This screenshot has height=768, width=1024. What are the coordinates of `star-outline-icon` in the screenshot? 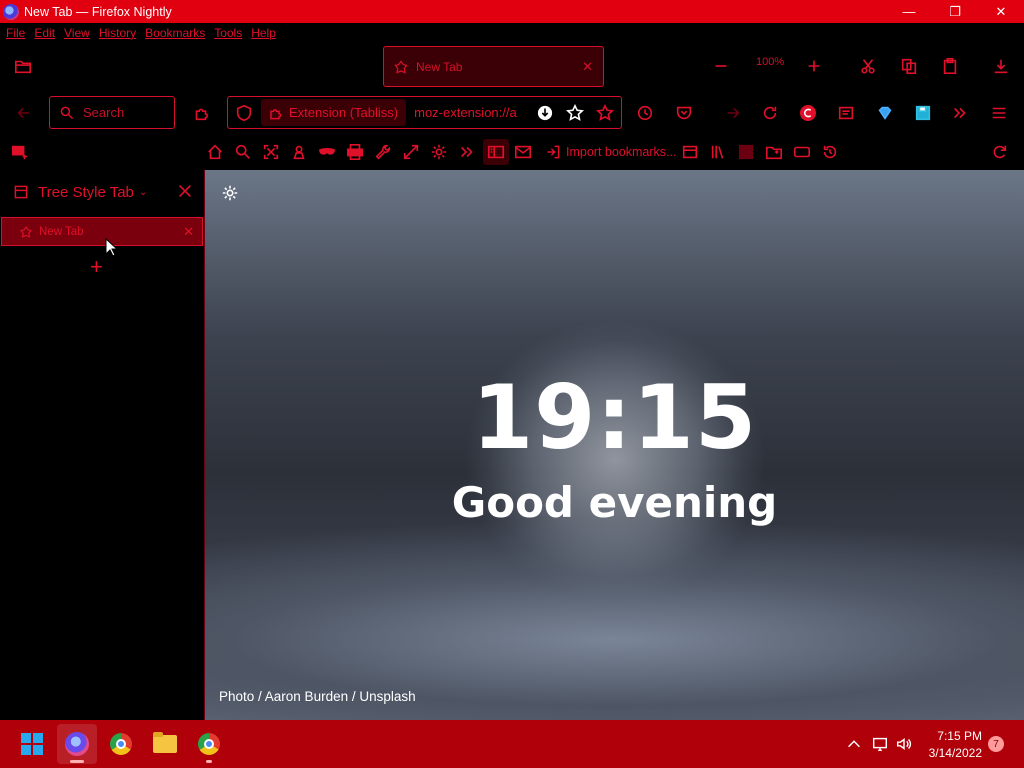 It's located at (575, 113).